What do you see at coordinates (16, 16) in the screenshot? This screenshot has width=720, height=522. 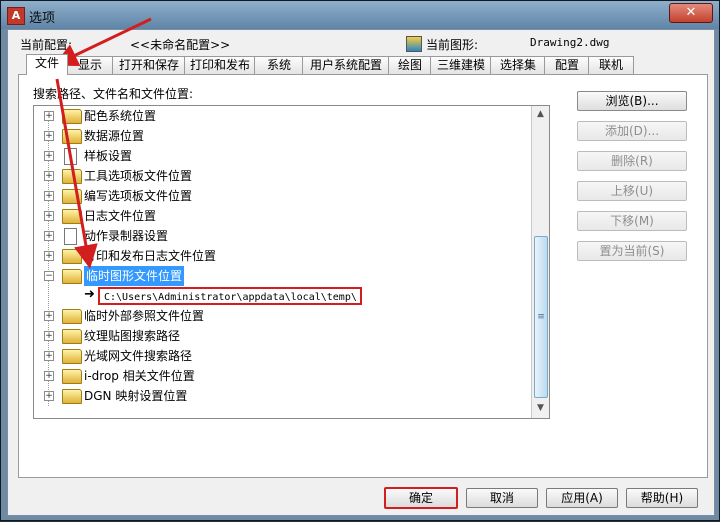 I see `autocad-app-icon: A` at bounding box center [16, 16].